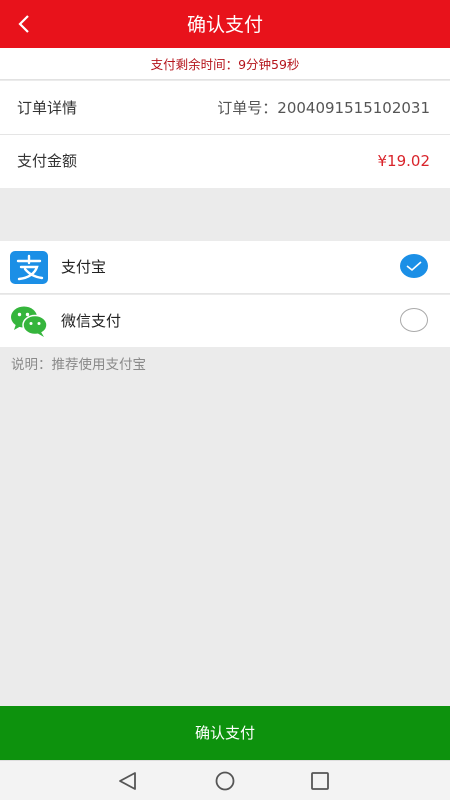 This screenshot has width=450, height=800. Describe the element at coordinates (91, 321) in the screenshot. I see `wechat-label: 微信支付` at that location.